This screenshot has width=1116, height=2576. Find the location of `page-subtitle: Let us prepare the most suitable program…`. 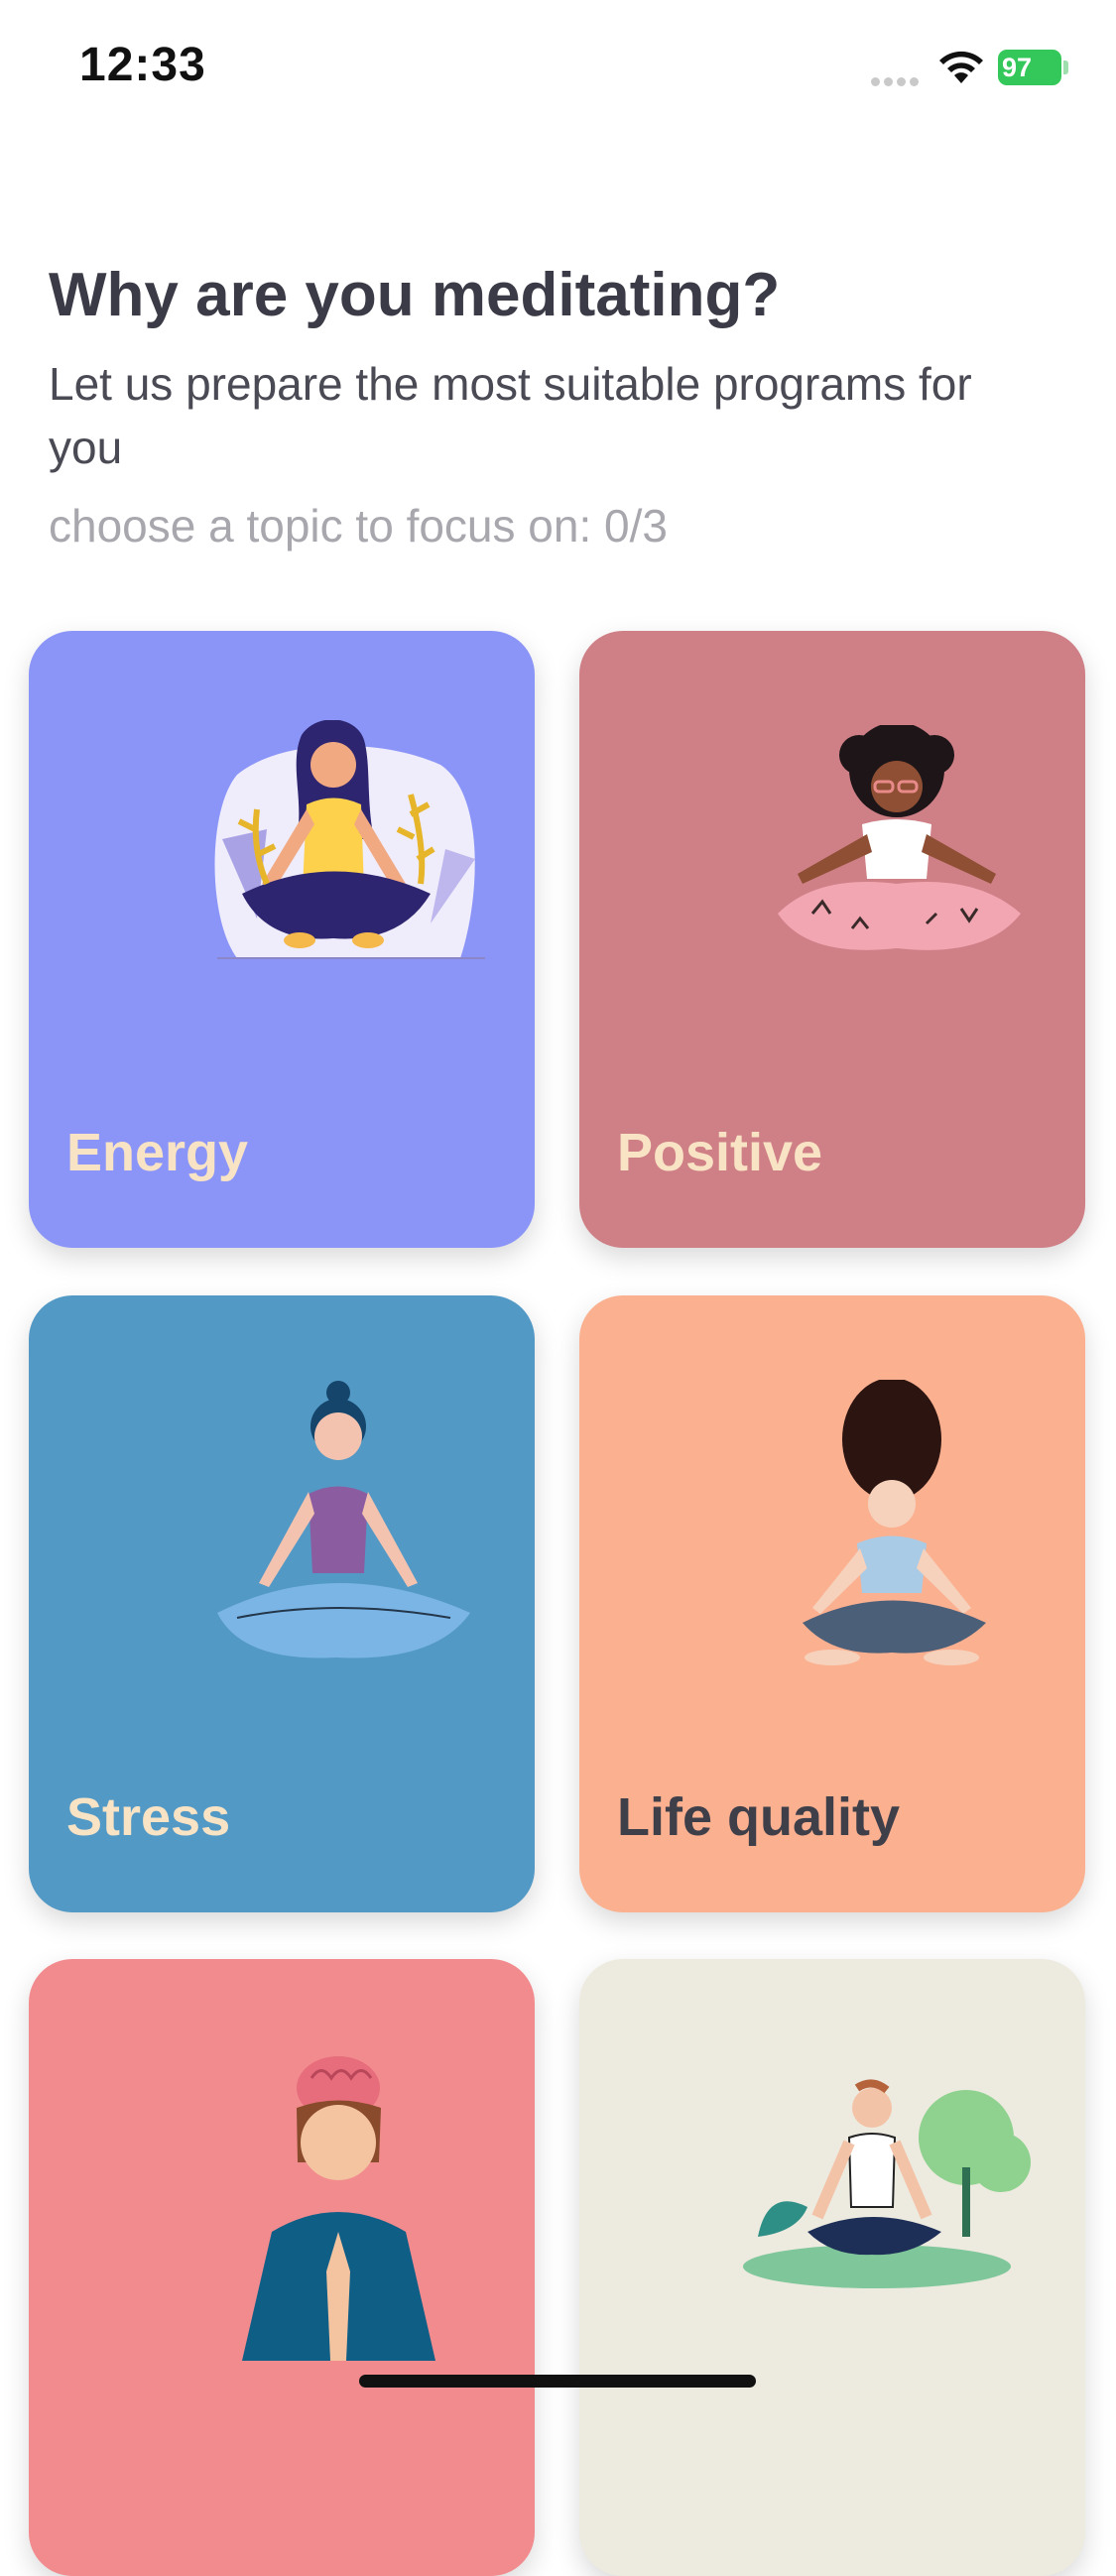

page-subtitle: Let us prepare the most suitable program… is located at coordinates (510, 415).